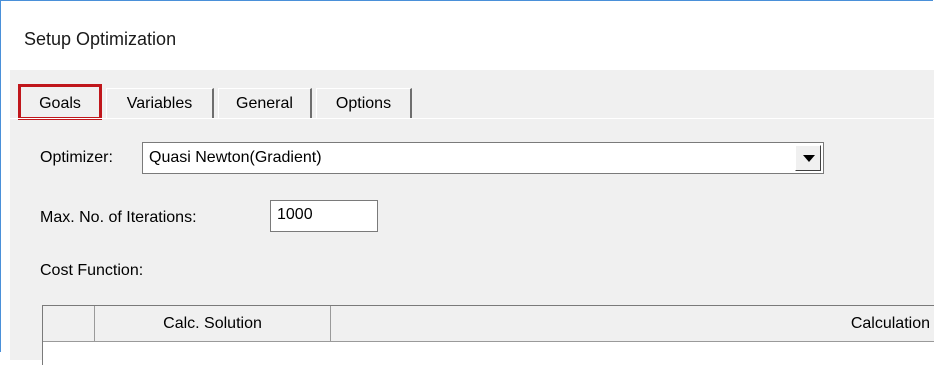 This screenshot has height=365, width=934. I want to click on tab-panel-divider, so click(472, 118).